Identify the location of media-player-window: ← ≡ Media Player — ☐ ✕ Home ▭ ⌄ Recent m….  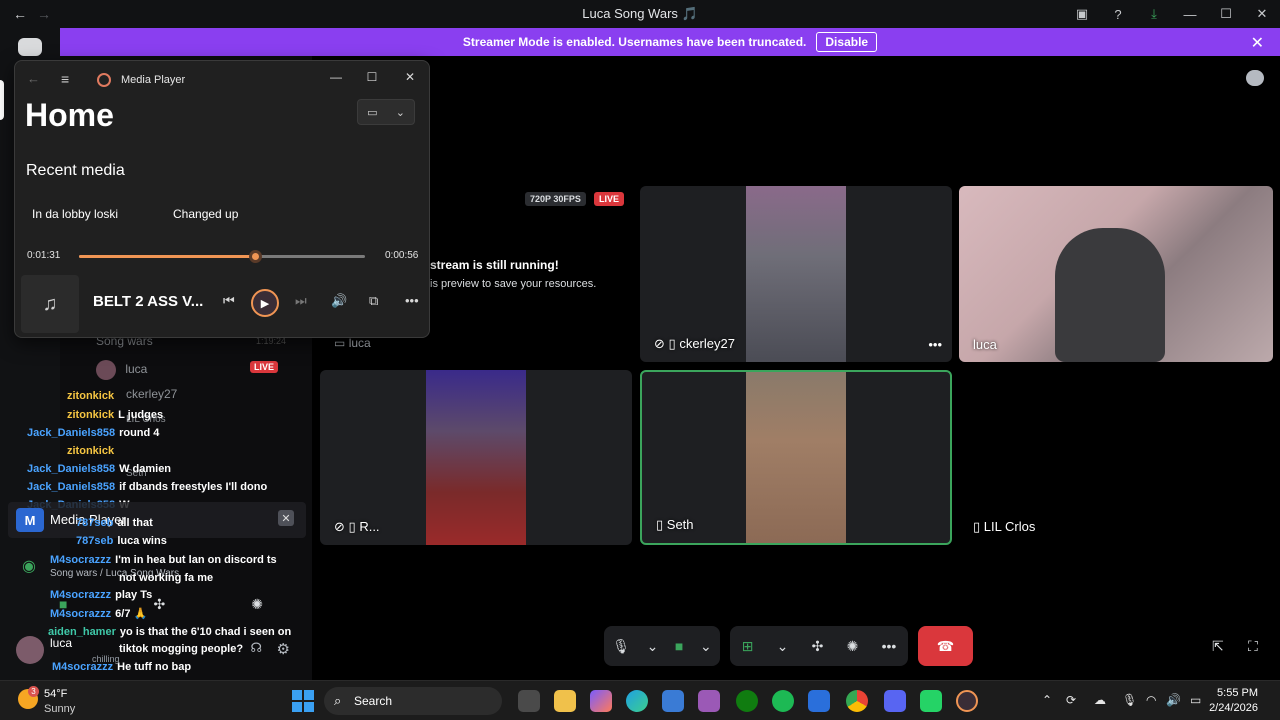
(222, 199).